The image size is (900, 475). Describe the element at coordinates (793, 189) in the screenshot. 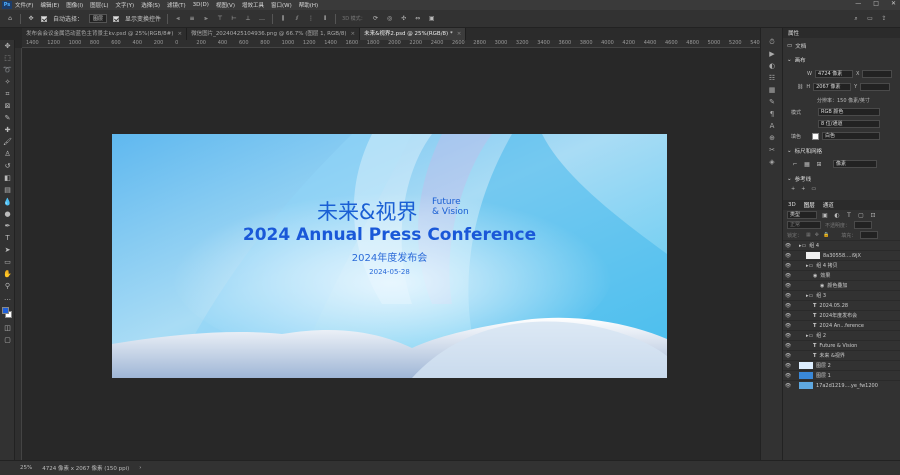

I see `guide-add-icon: +` at that location.